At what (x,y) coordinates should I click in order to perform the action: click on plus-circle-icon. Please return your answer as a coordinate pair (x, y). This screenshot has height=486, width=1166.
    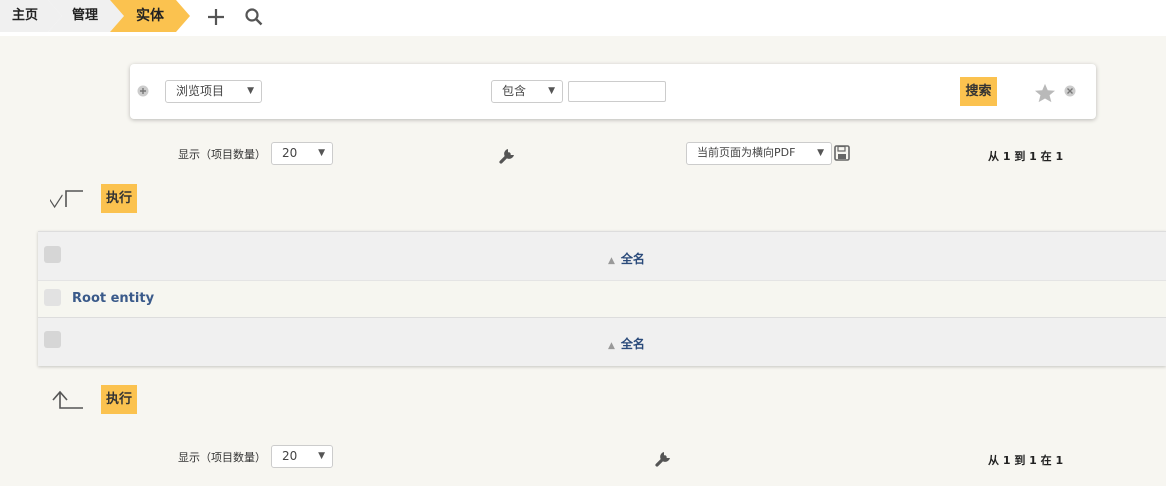
    Looking at the image, I should click on (143, 91).